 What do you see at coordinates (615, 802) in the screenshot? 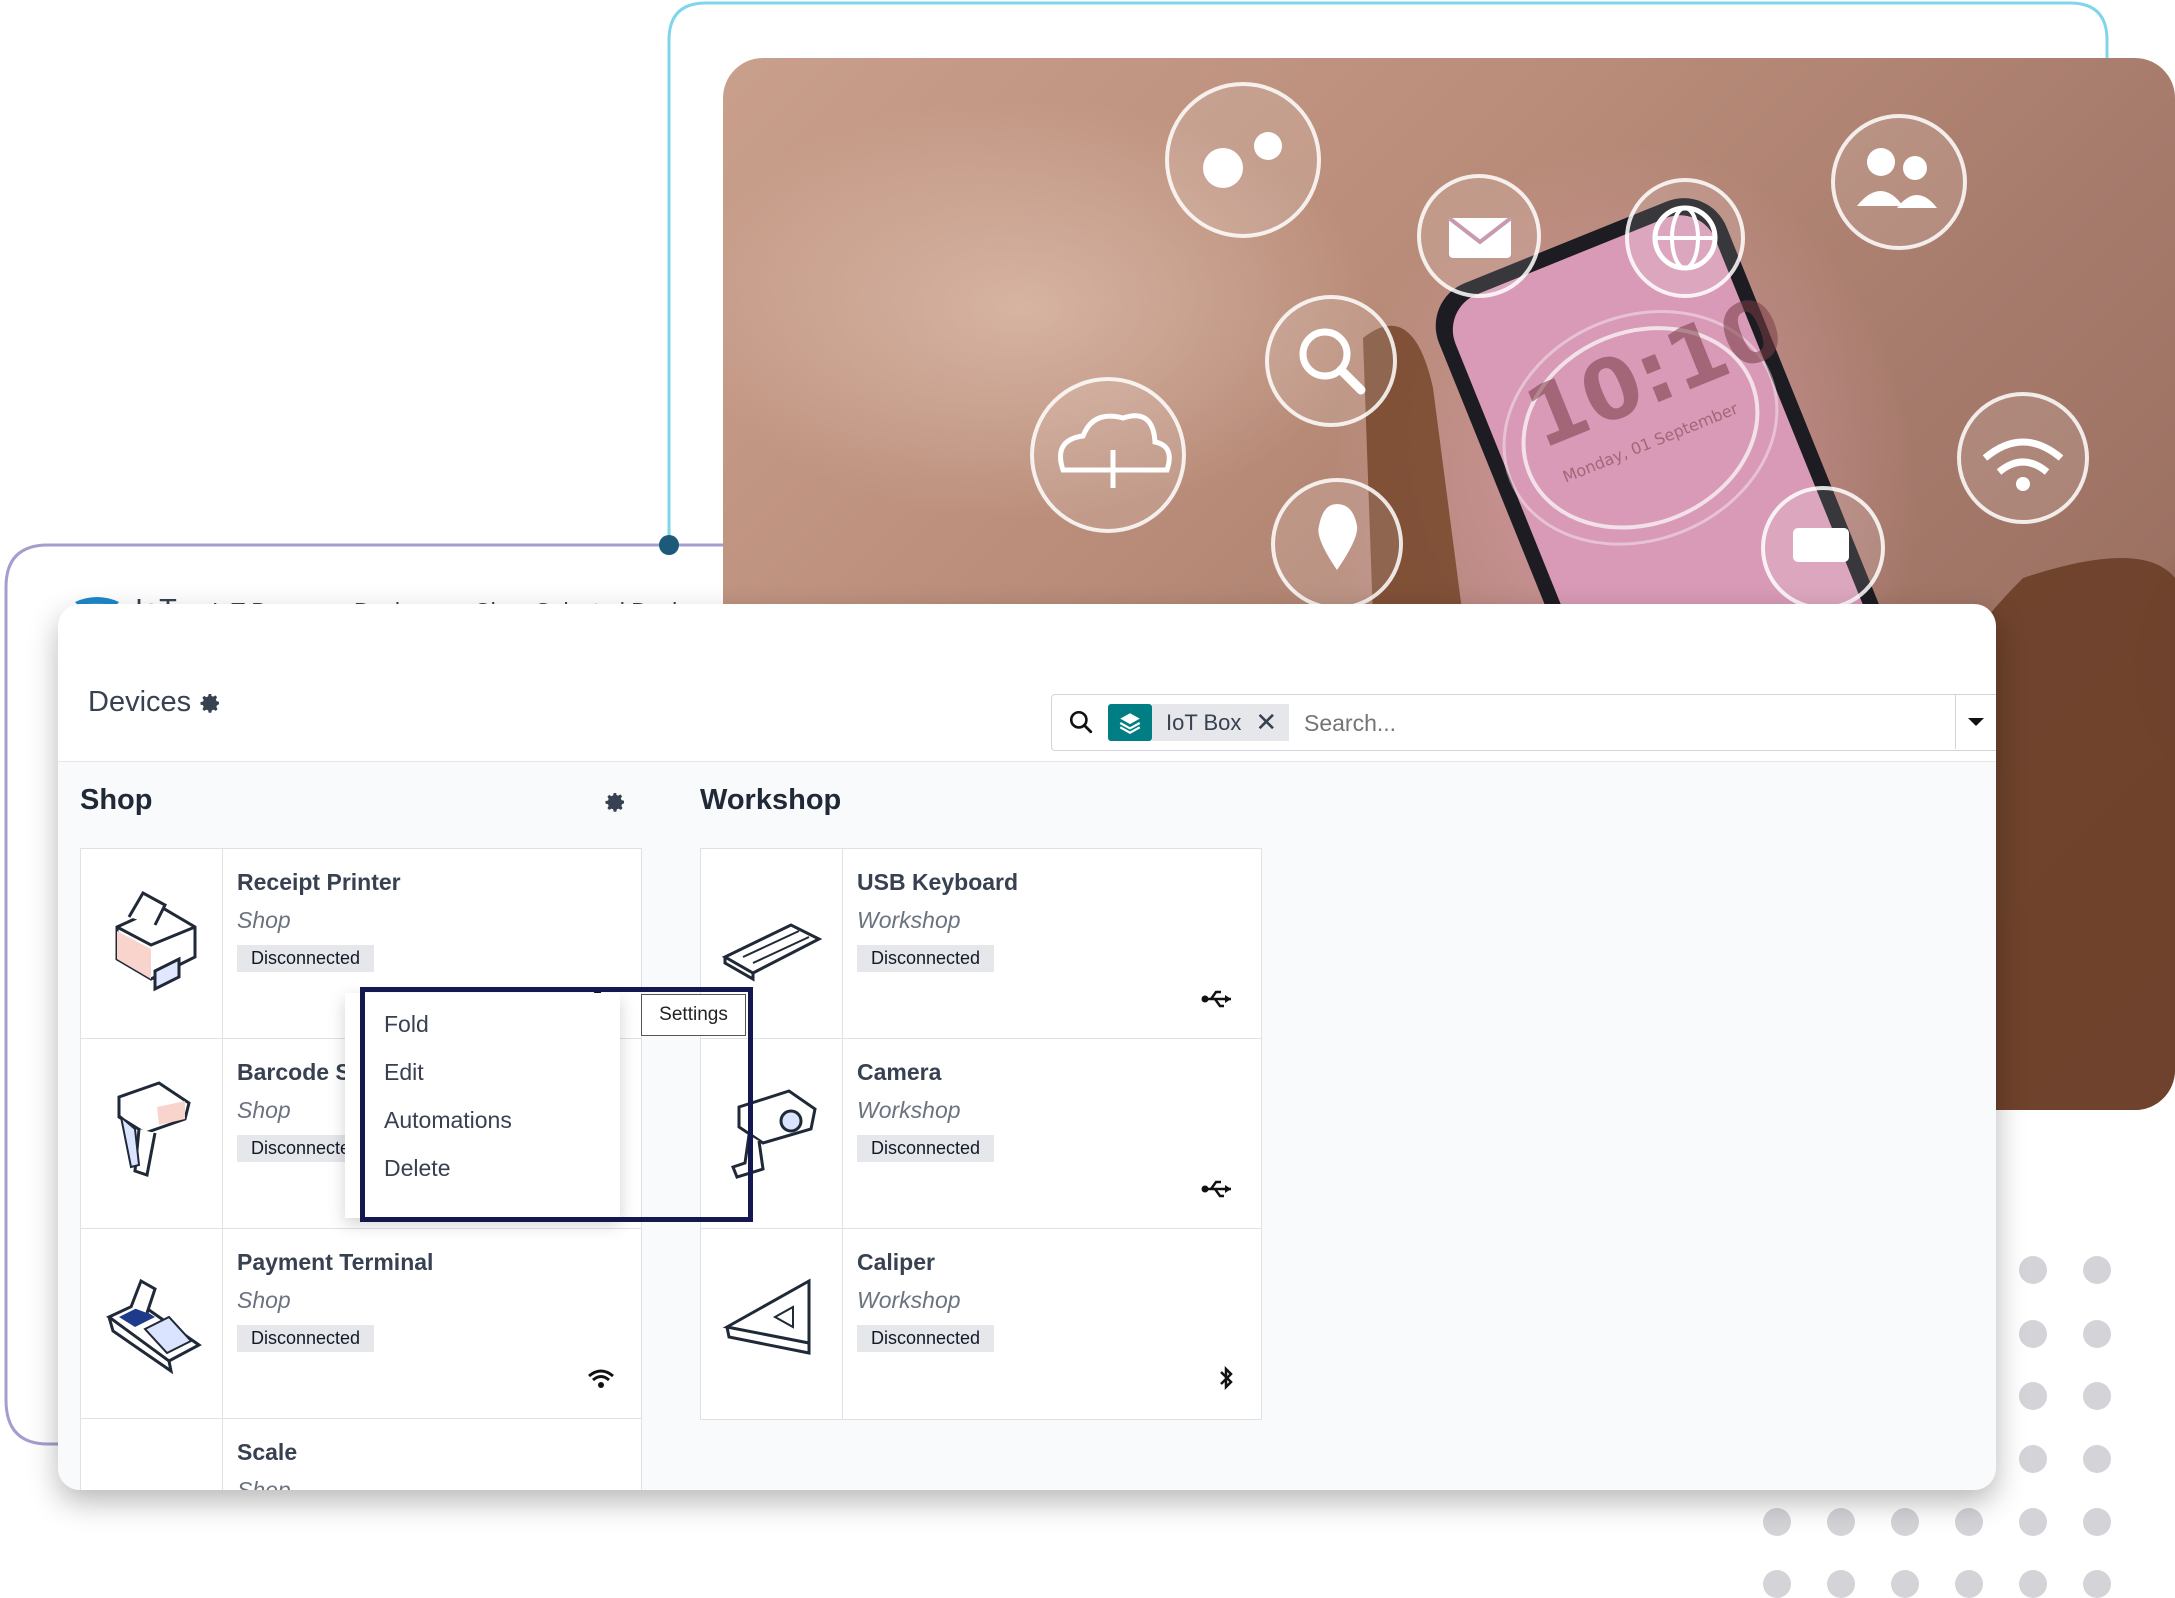
I see `group-settings-gear-icon` at bounding box center [615, 802].